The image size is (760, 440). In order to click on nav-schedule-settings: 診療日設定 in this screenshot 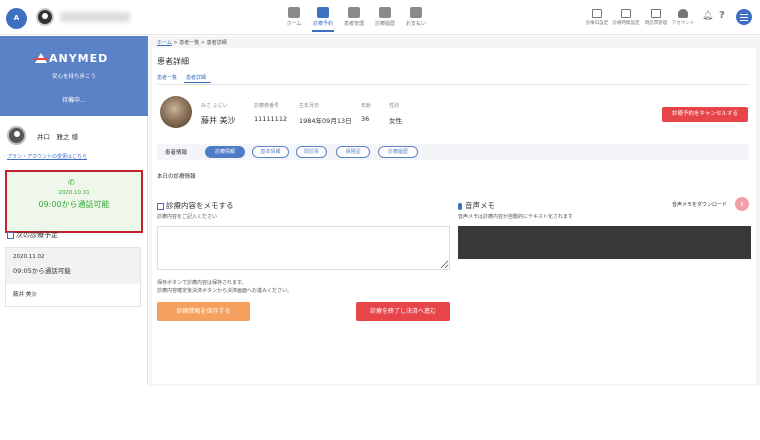, I will do `click(597, 17)`.